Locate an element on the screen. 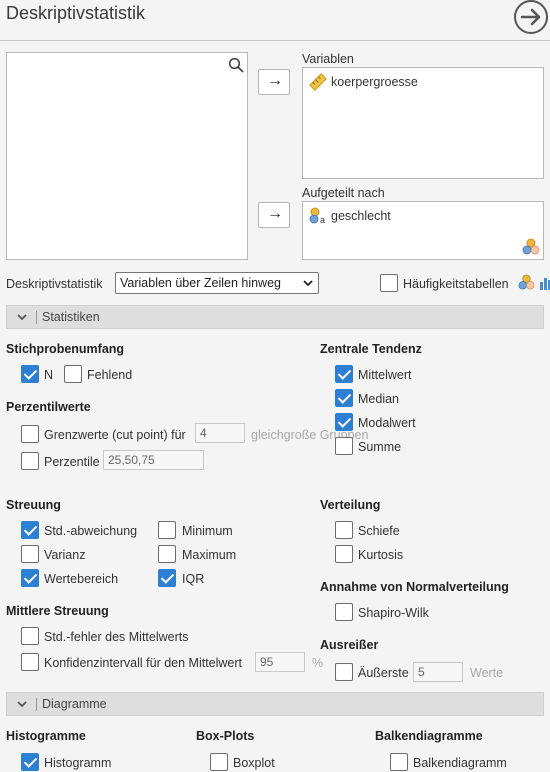 This screenshot has height=772, width=550. median-label: Median is located at coordinates (378, 399).